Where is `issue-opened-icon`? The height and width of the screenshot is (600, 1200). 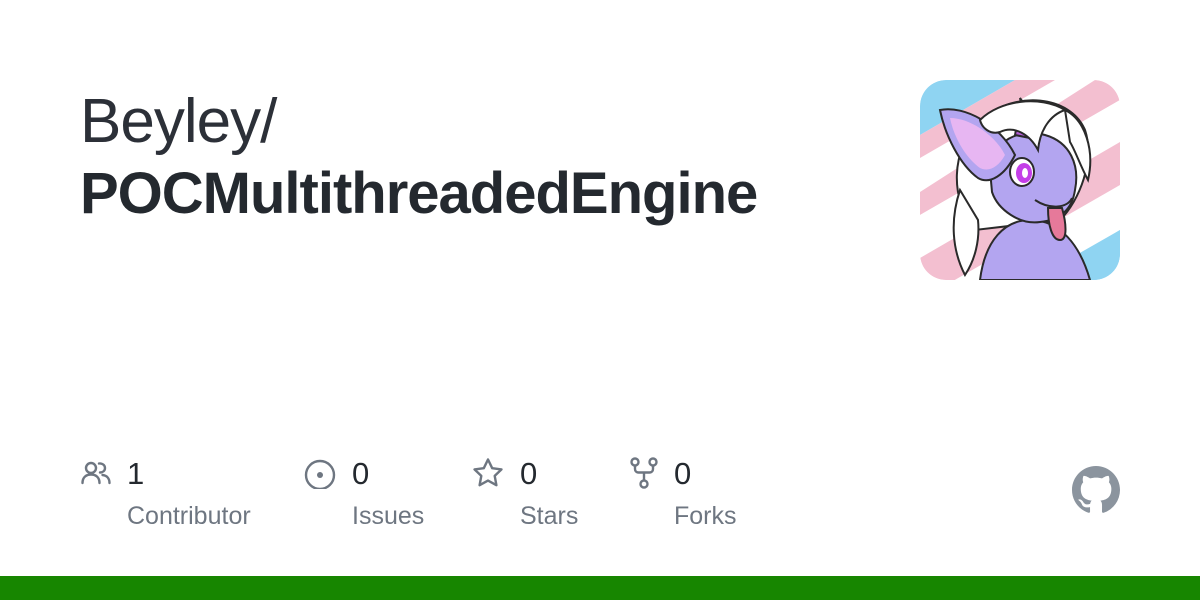
issue-opened-icon is located at coordinates (320, 474).